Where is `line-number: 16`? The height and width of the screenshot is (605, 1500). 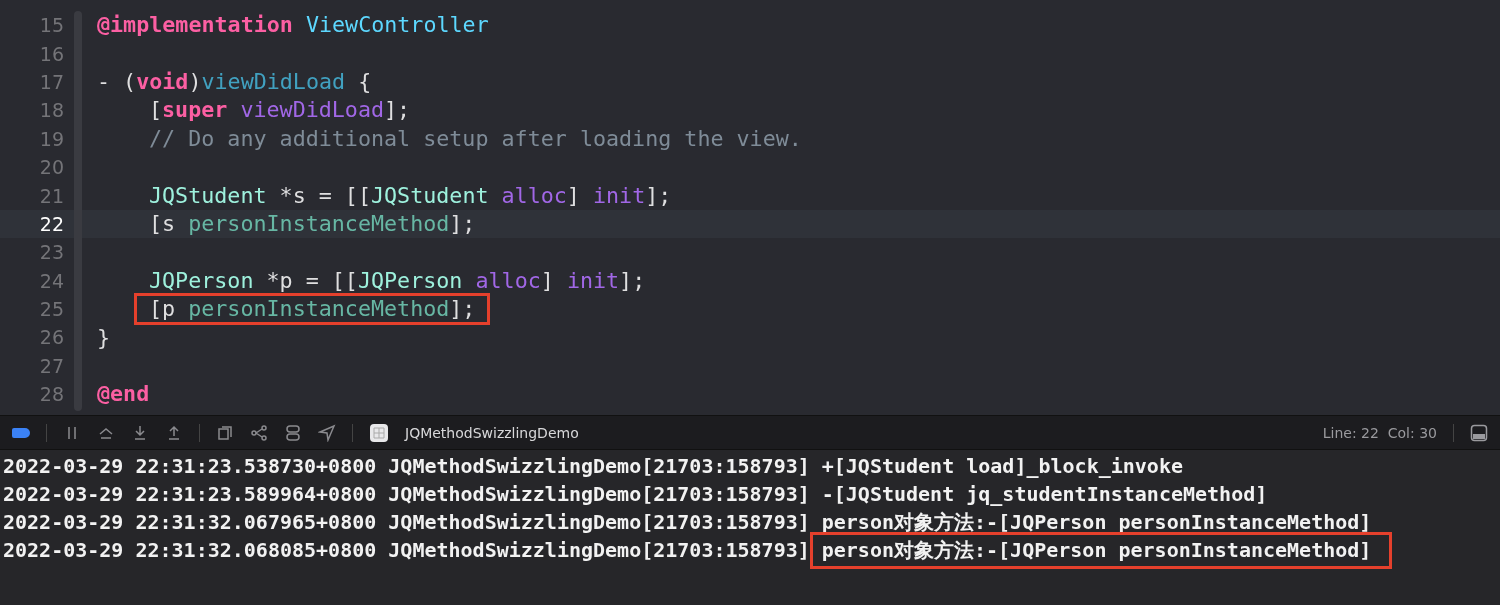 line-number: 16 is located at coordinates (51, 53).